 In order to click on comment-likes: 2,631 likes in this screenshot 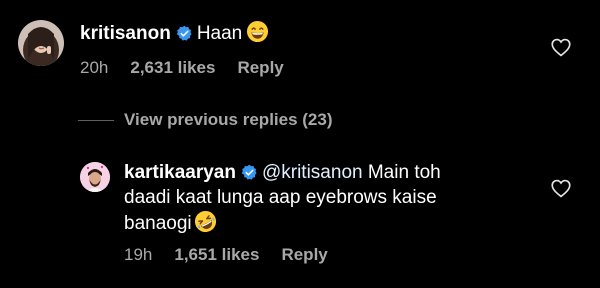, I will do `click(172, 68)`.